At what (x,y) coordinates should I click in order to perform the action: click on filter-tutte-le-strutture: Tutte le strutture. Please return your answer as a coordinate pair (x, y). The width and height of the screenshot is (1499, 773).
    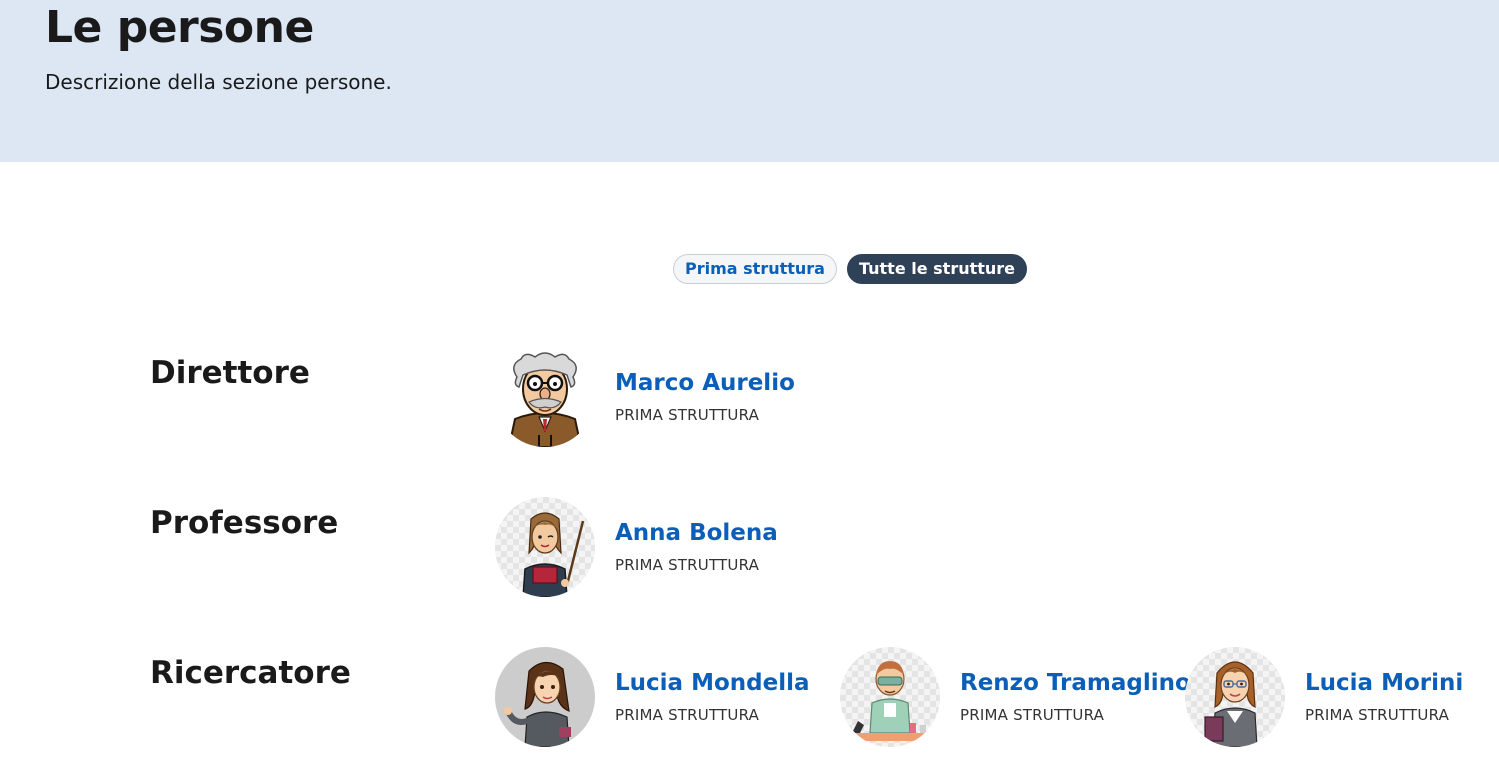
    Looking at the image, I should click on (937, 269).